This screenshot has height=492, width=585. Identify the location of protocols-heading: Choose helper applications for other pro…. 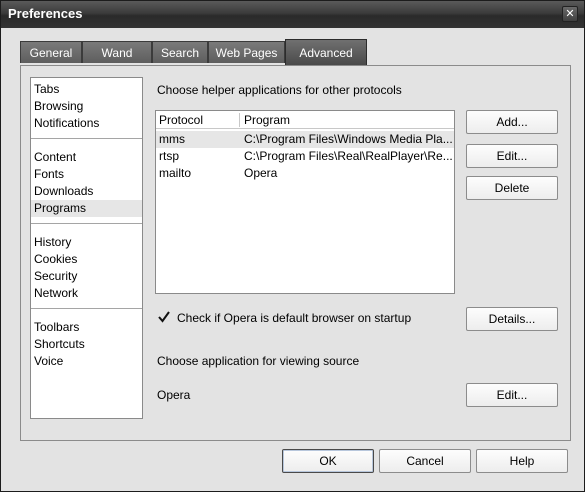
(279, 90).